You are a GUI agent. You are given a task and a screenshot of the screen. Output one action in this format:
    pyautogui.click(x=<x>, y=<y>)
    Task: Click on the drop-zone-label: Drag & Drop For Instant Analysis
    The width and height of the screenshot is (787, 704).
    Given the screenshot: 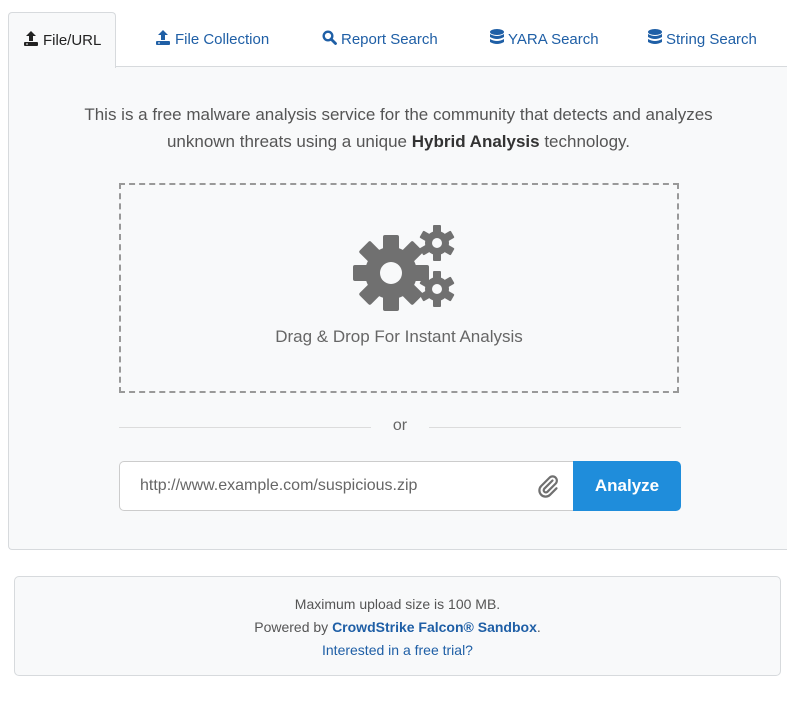 What is the action you would take?
    pyautogui.click(x=399, y=336)
    